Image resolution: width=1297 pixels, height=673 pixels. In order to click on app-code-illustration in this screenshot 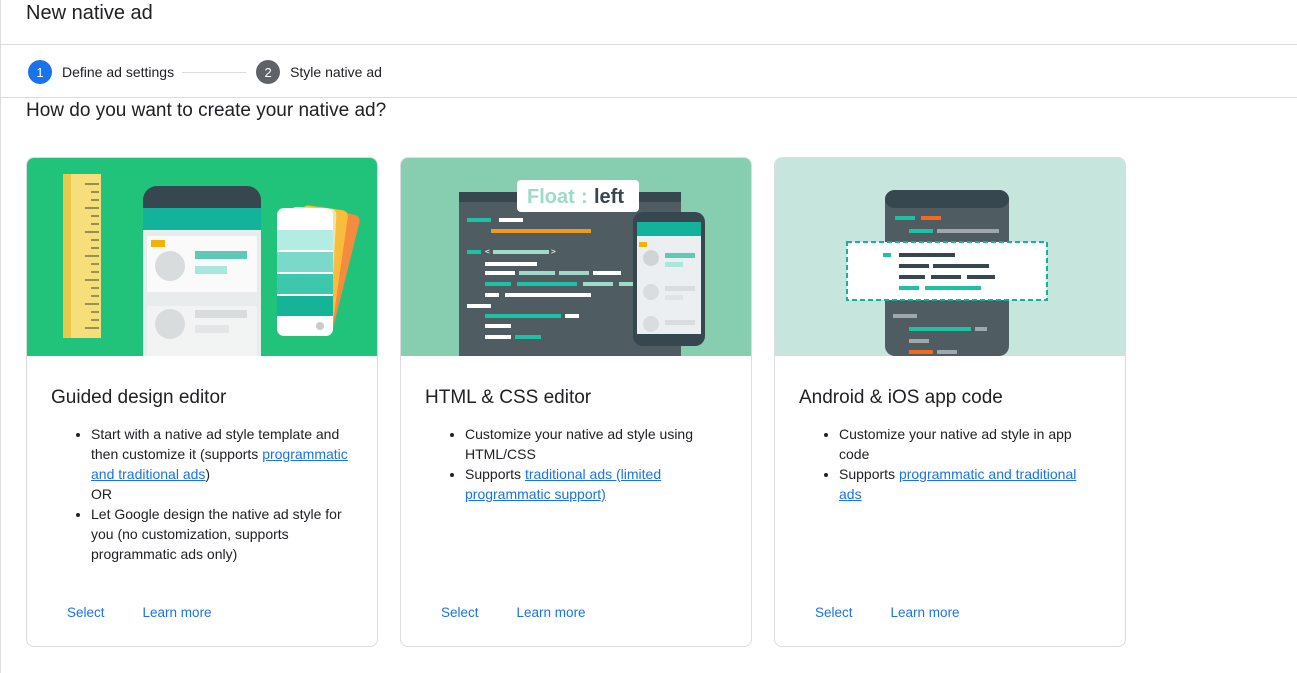, I will do `click(950, 257)`.